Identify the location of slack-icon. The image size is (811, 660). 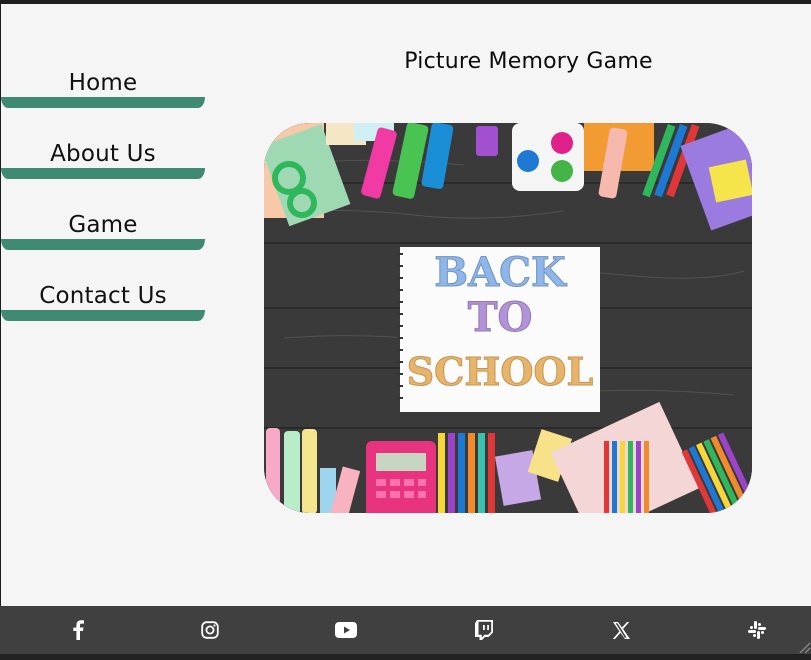
(757, 630).